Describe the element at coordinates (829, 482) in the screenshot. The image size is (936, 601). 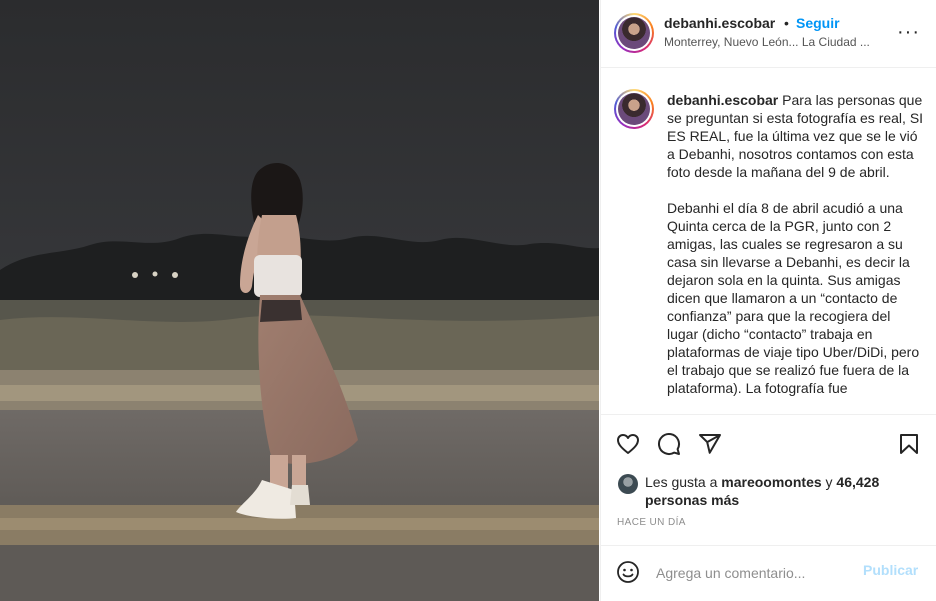
I see `likes-connector: y` at that location.